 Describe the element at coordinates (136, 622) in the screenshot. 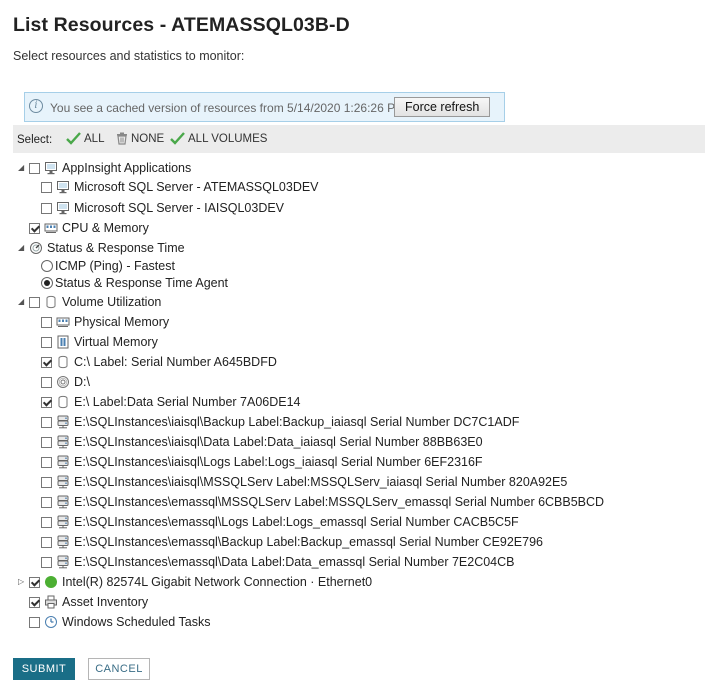

I see `tree-row-label: Windows Scheduled Tasks` at that location.